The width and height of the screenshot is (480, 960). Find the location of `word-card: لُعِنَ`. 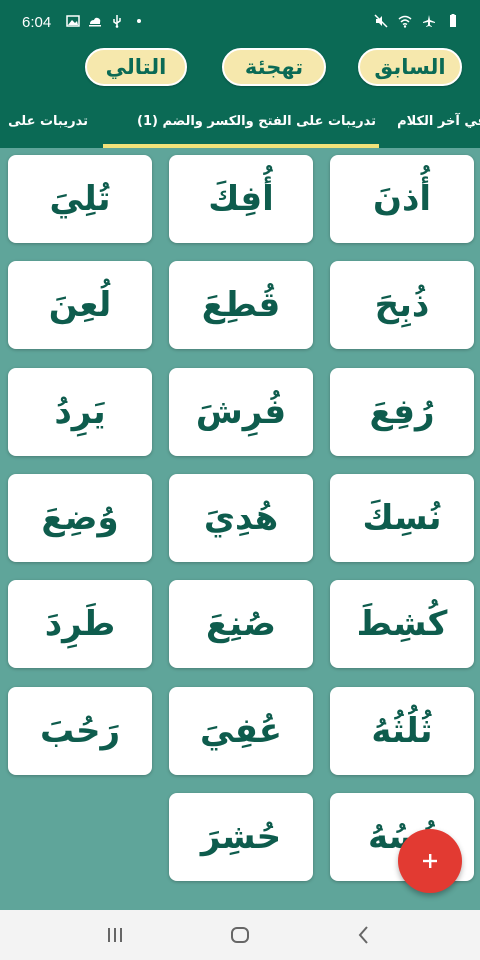

word-card: لُعِنَ is located at coordinates (80, 305).